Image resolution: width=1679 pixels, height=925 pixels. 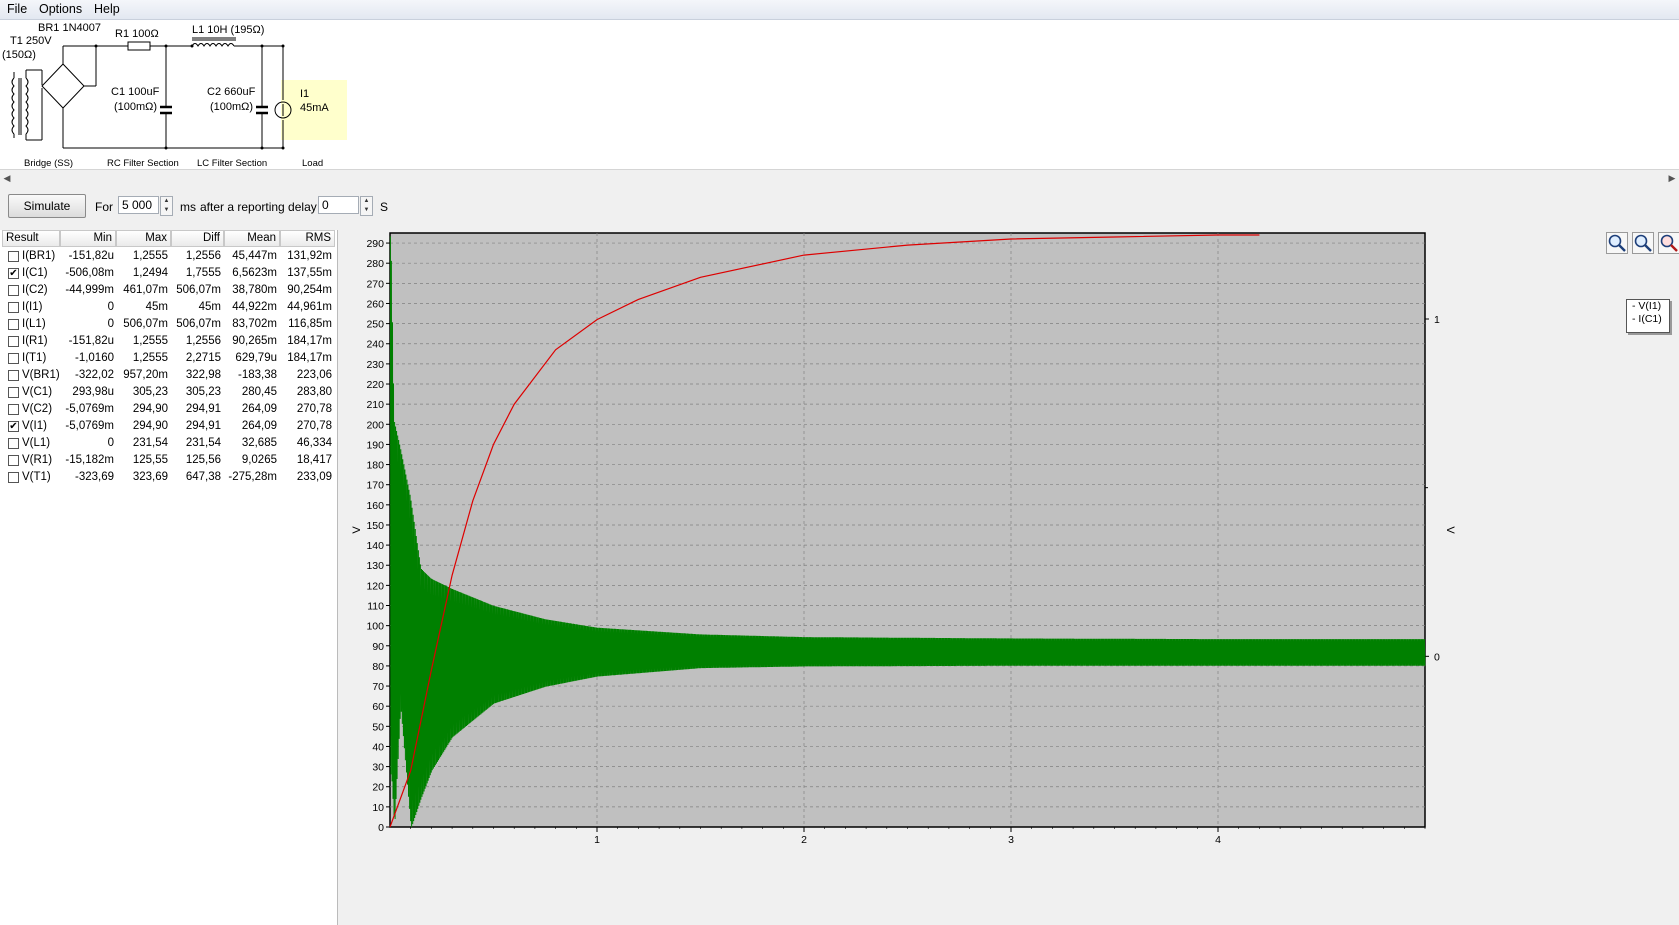 I want to click on col-diff: Diff, so click(x=197, y=238).